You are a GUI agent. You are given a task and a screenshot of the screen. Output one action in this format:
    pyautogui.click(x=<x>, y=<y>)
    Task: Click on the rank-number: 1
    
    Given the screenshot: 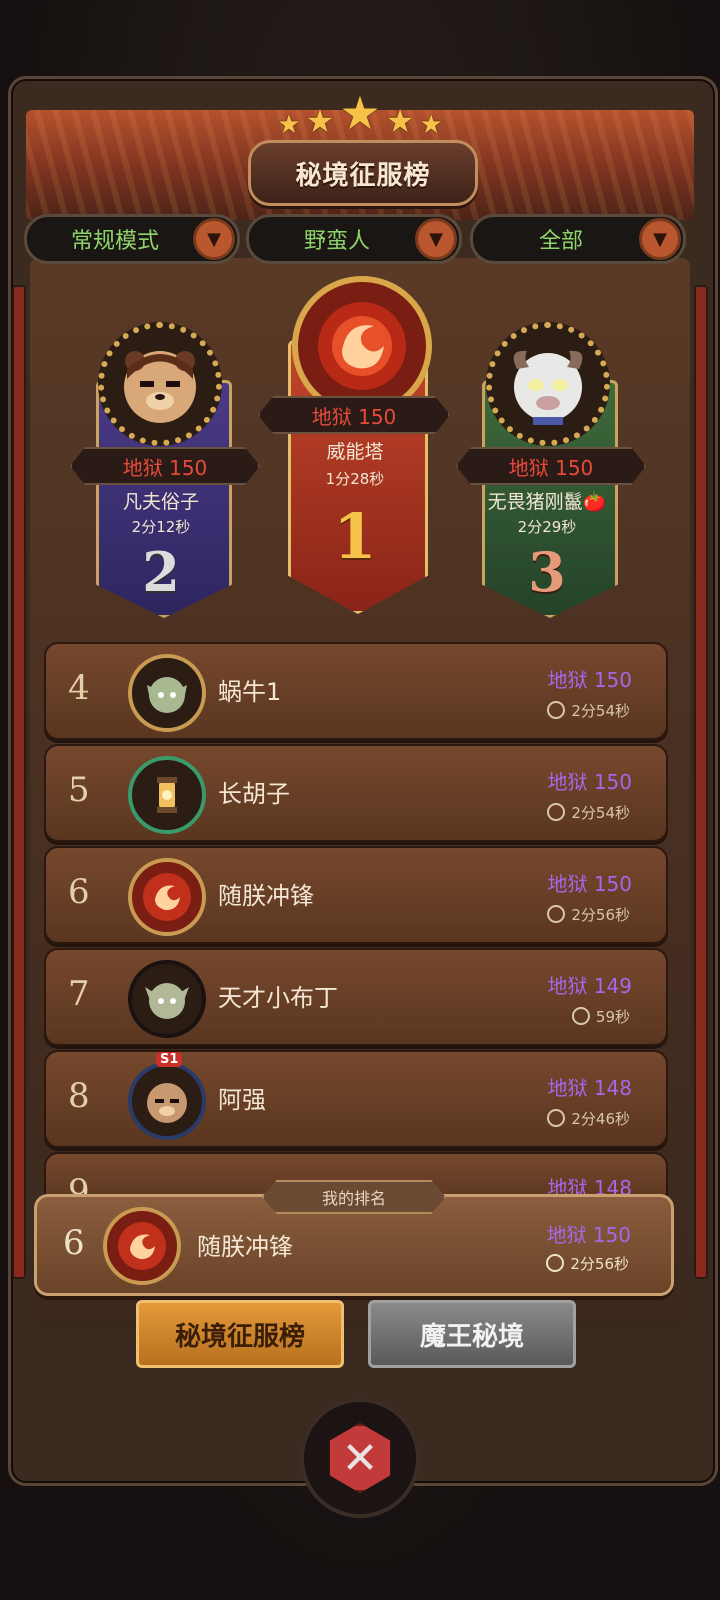 What is the action you would take?
    pyautogui.click(x=355, y=536)
    